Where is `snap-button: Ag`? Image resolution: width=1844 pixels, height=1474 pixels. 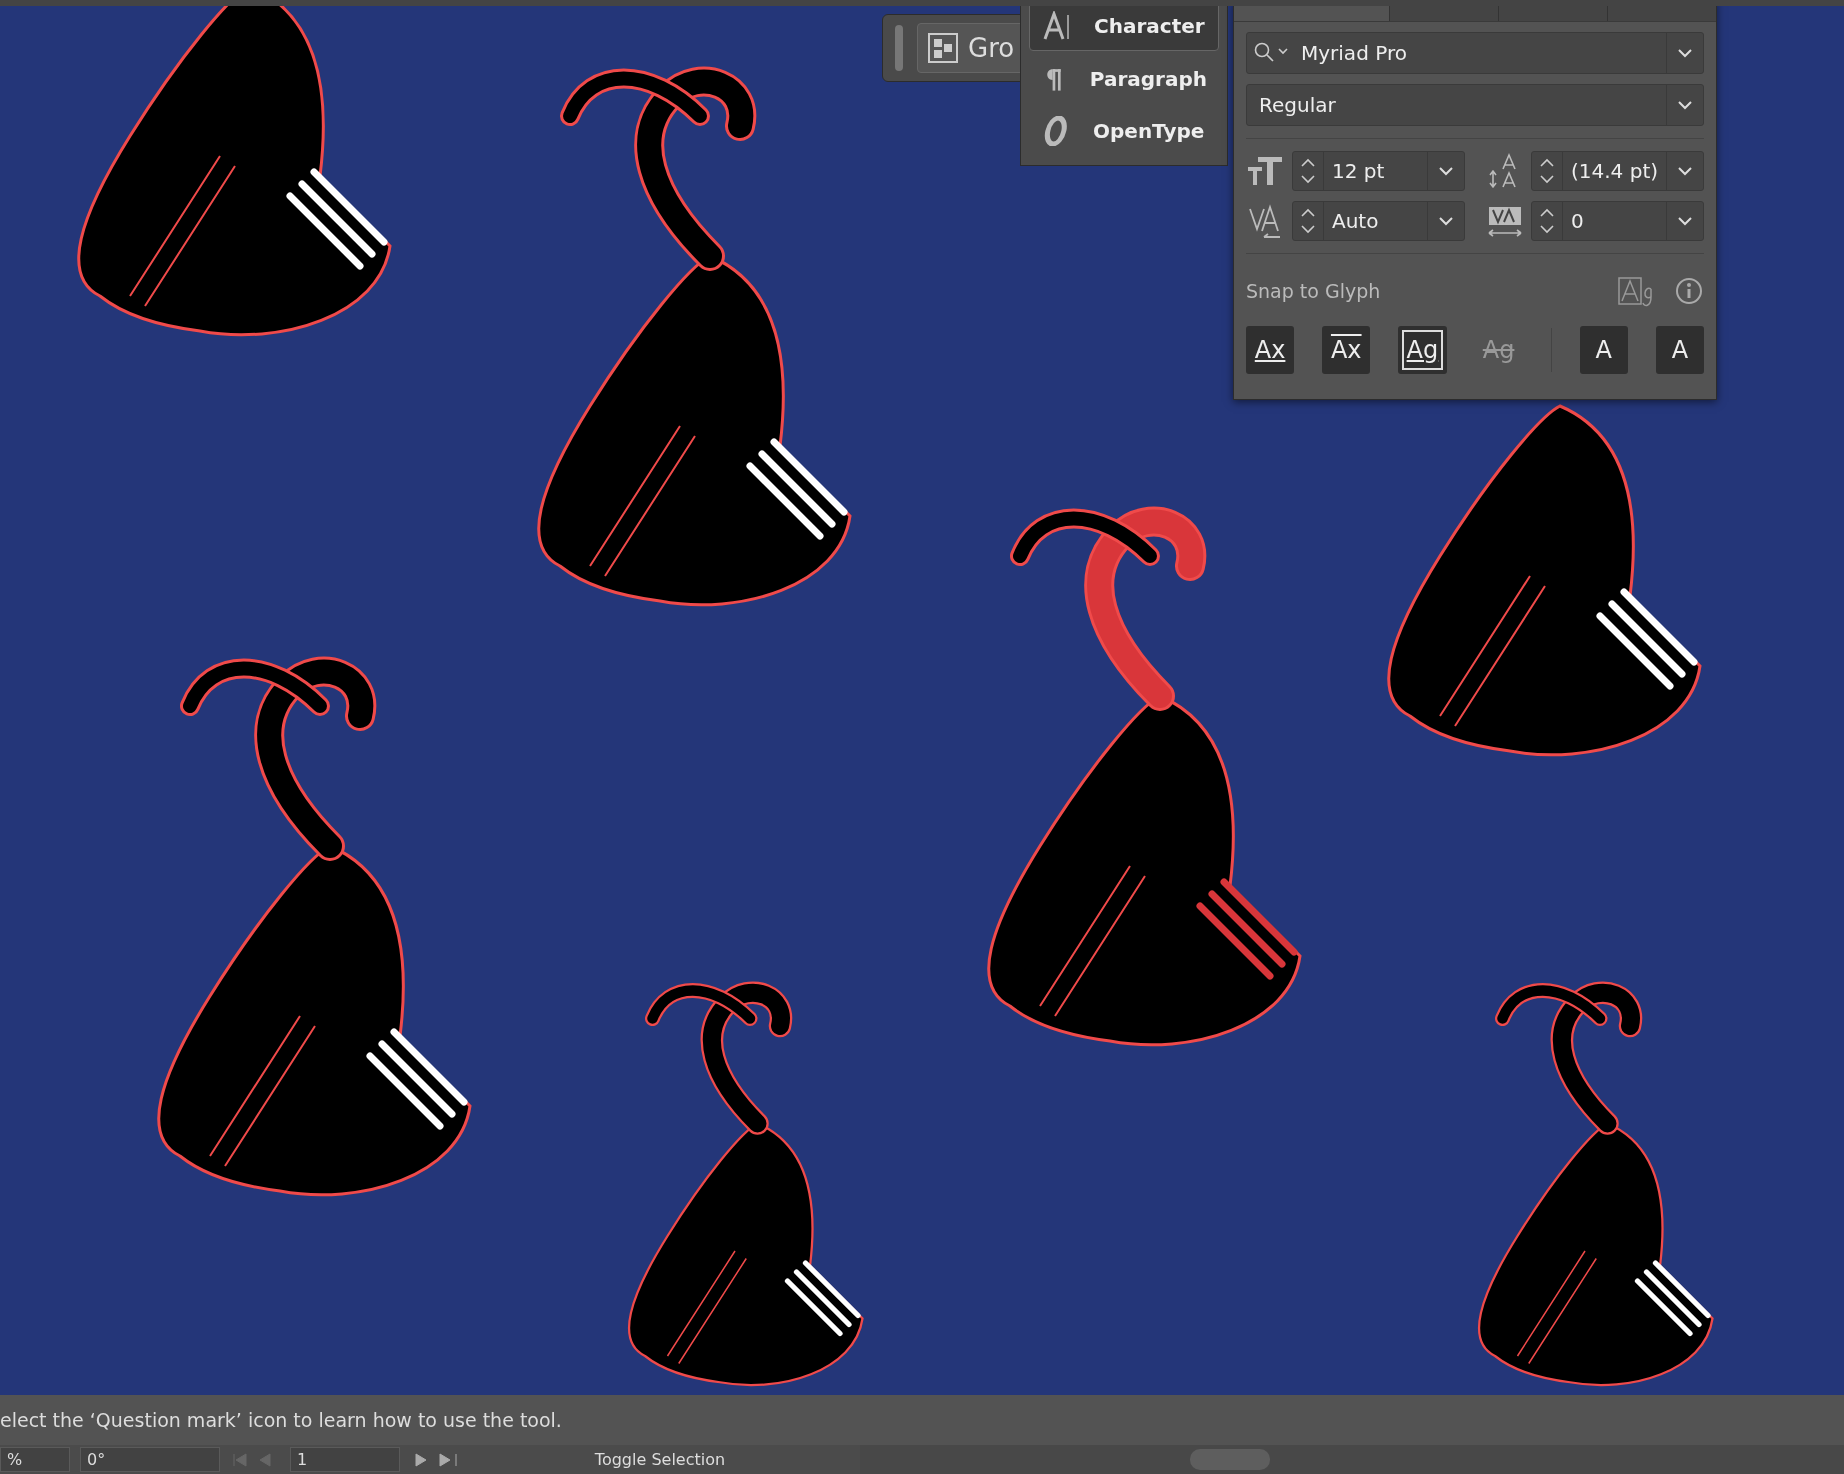 snap-button: Ag is located at coordinates (1422, 350).